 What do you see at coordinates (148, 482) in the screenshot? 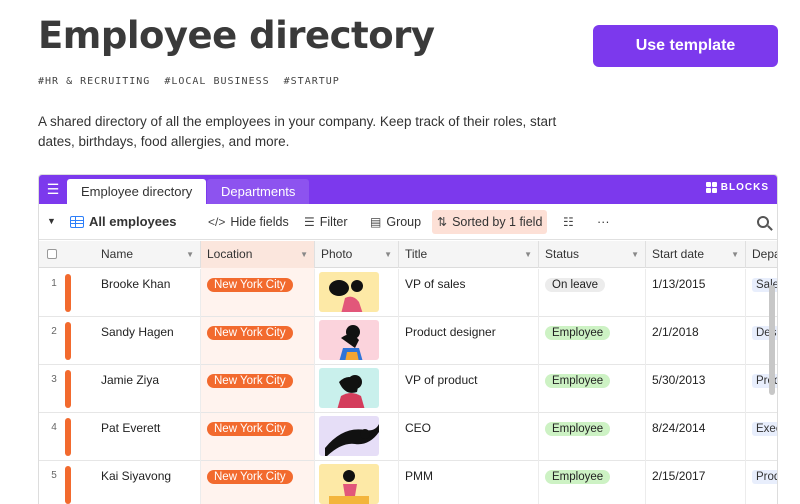
I see `cell-name: Kai Siyavong` at bounding box center [148, 482].